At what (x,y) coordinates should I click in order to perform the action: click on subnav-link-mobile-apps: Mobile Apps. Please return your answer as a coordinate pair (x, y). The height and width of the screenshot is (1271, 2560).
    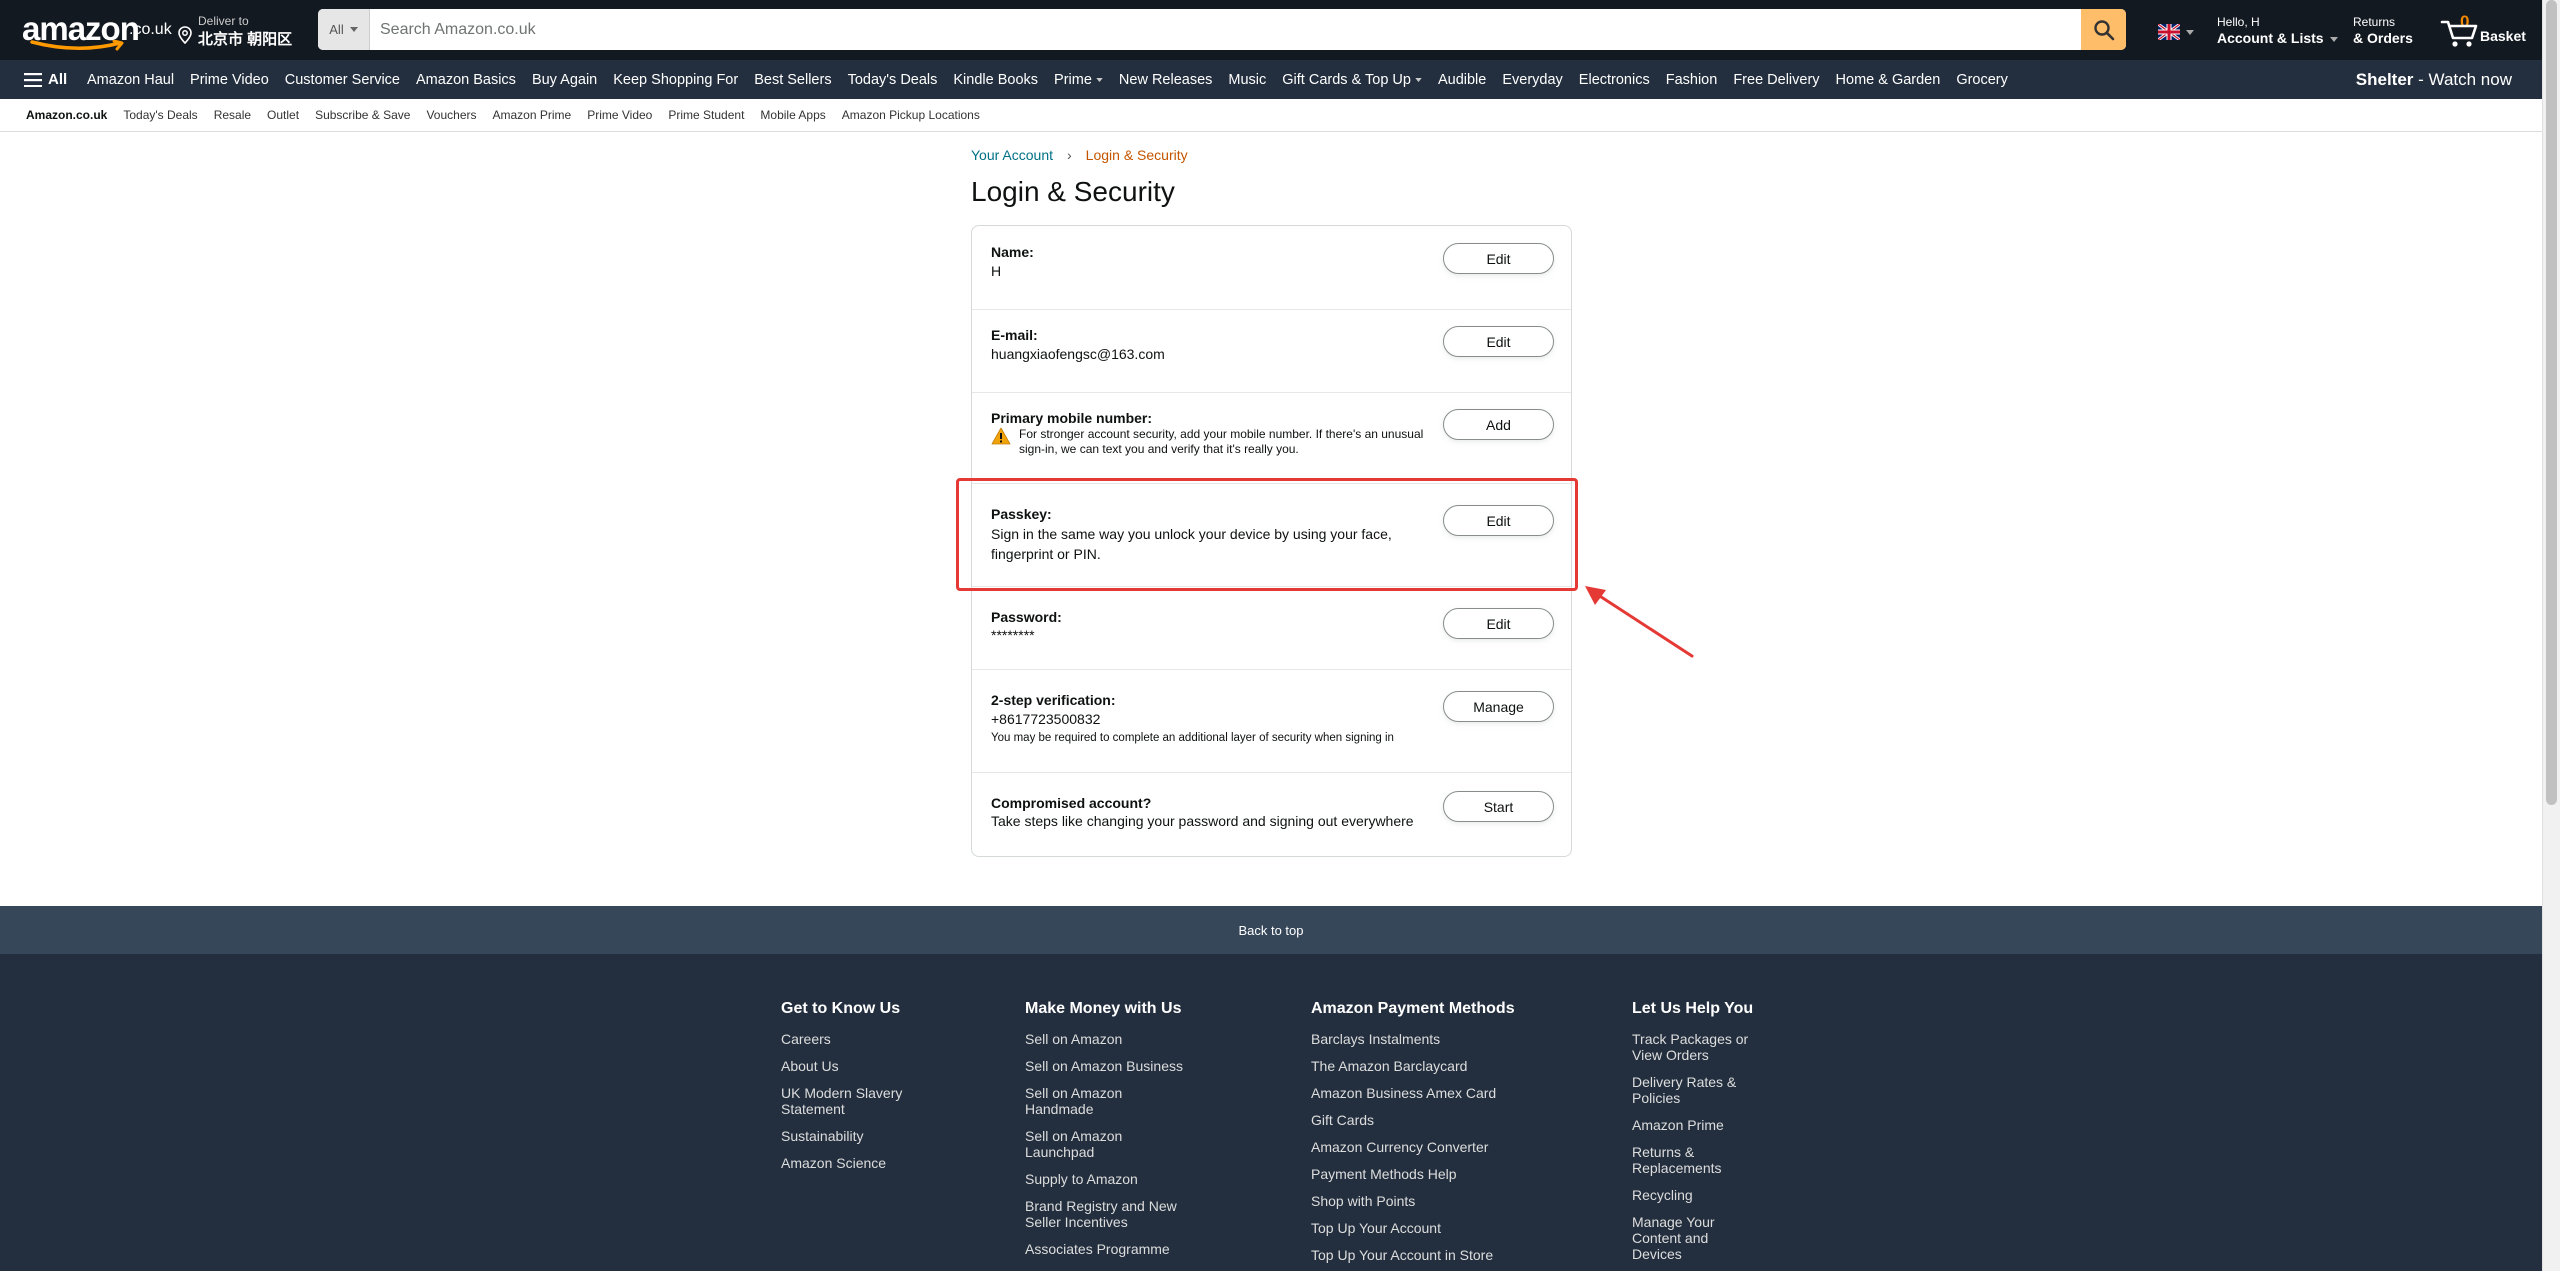
    Looking at the image, I should click on (792, 115).